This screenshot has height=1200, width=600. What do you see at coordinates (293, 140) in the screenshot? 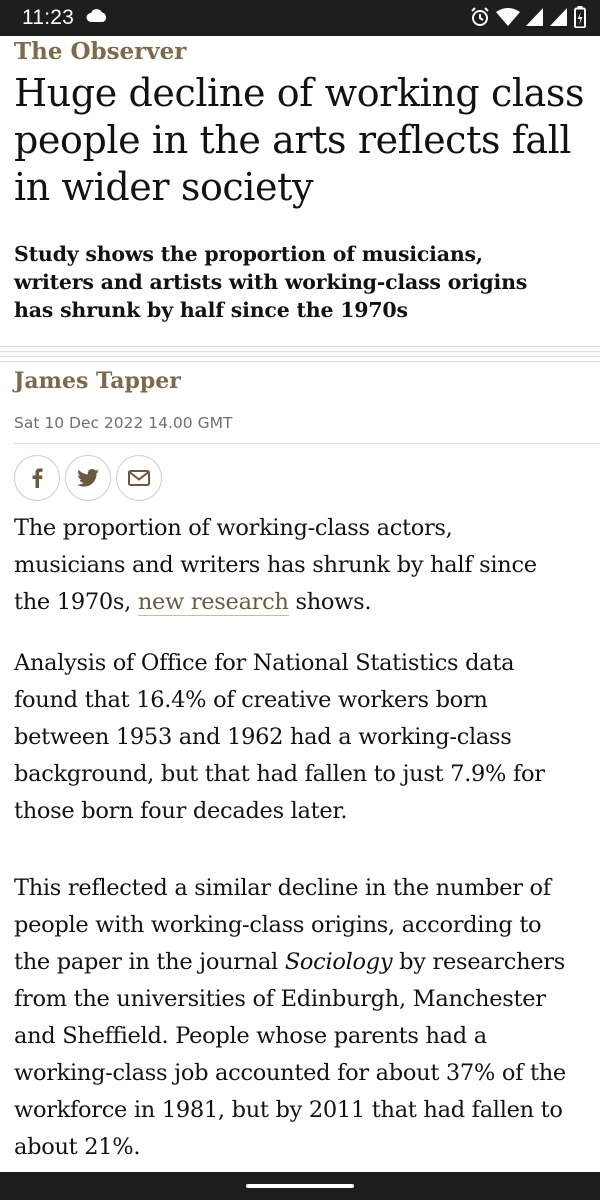
I see `headline-line: people in the arts reflects fall` at bounding box center [293, 140].